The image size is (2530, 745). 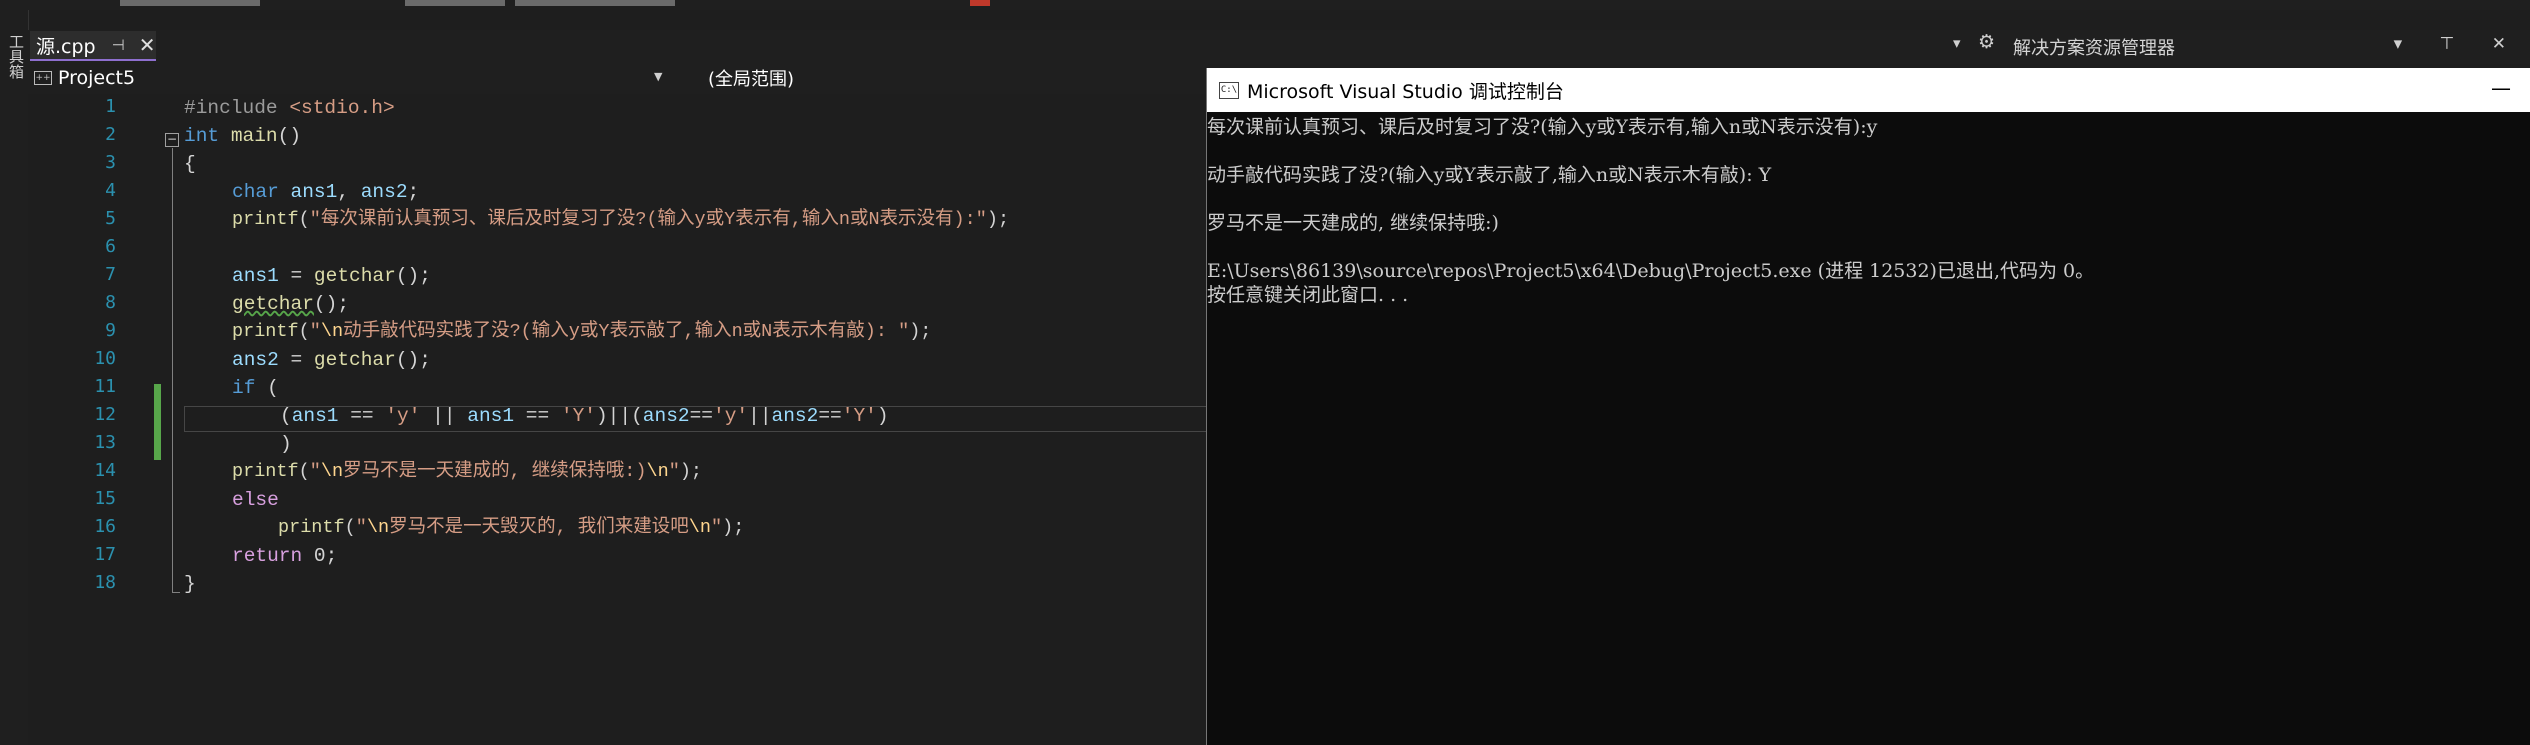 I want to click on tab-title: 源.cpp, so click(x=66, y=46).